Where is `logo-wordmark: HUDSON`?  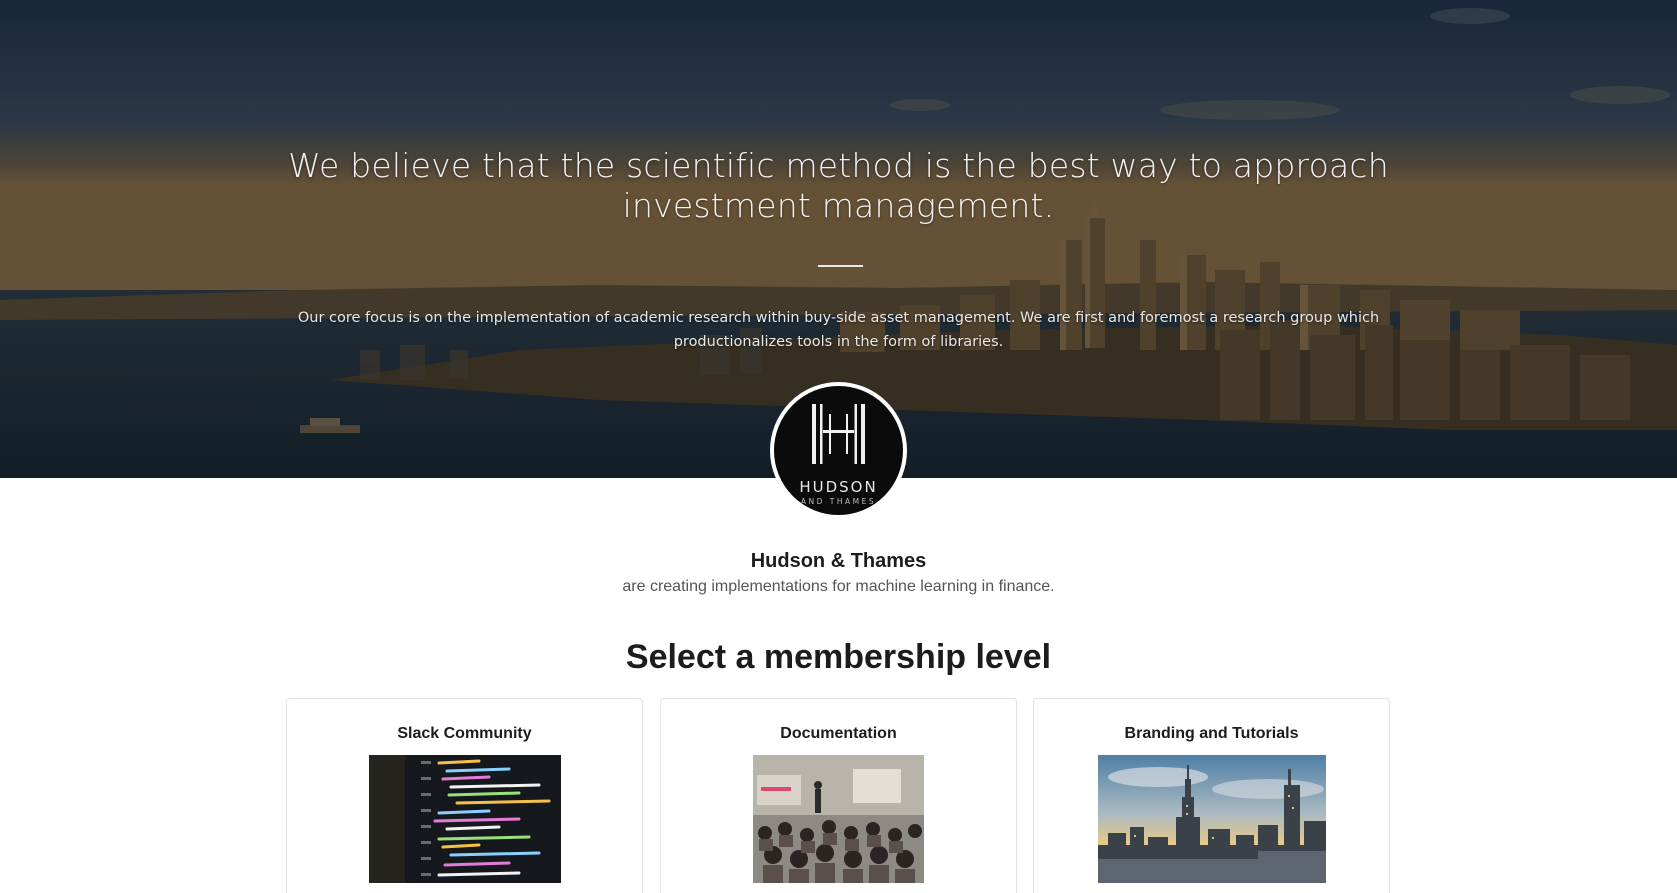
logo-wordmark: HUDSON is located at coordinates (838, 487).